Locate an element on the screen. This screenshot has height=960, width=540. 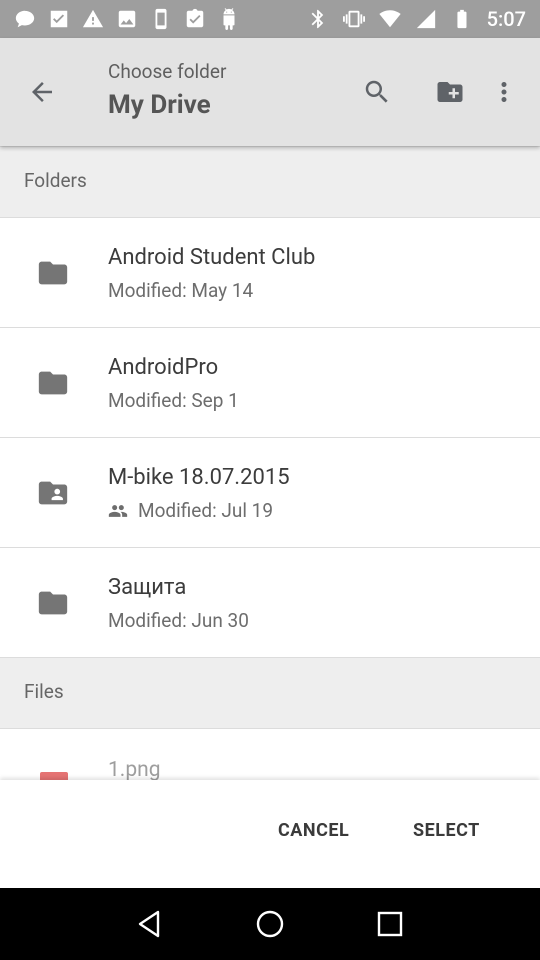
folder-name: AndroidPro is located at coordinates (163, 367).